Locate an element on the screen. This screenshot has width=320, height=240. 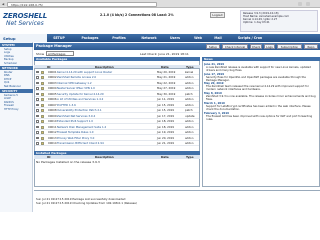
package-id: 00011 is located at coordinates (52, 126).